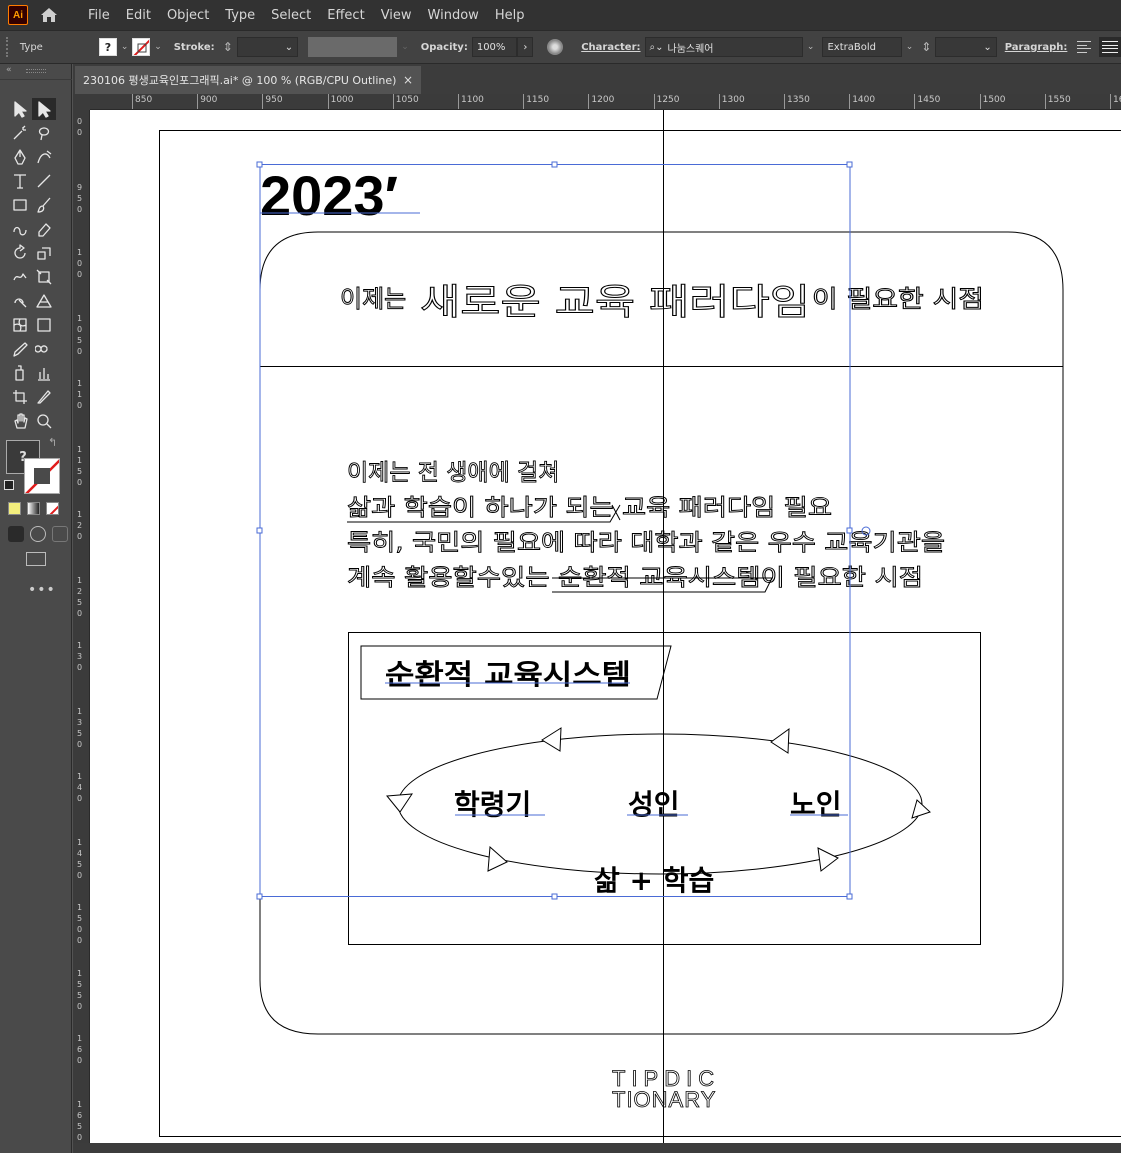 The height and width of the screenshot is (1153, 1121). I want to click on character-label: Character:, so click(610, 47).